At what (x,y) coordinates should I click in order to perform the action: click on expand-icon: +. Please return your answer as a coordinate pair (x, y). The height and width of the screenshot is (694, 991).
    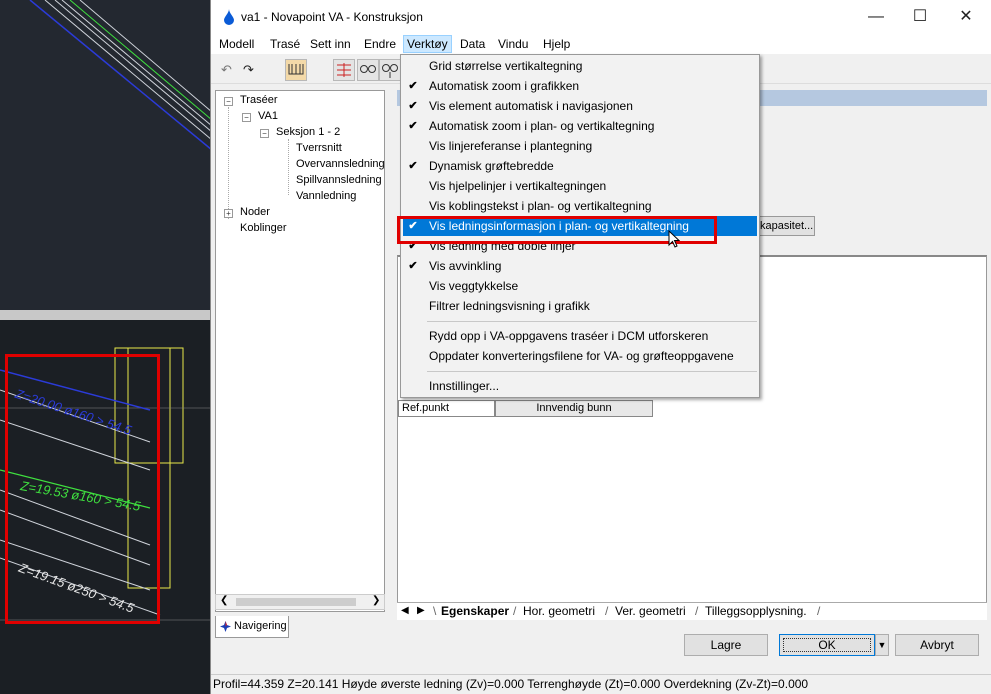
    Looking at the image, I should click on (228, 213).